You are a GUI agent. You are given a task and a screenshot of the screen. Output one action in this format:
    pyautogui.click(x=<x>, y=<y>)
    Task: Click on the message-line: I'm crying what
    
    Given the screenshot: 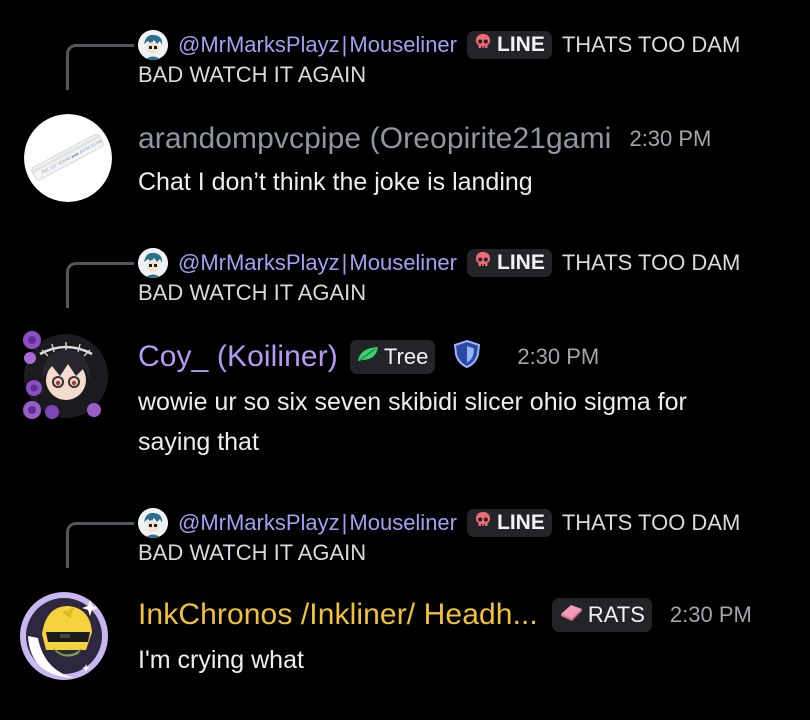 What is the action you would take?
    pyautogui.click(x=221, y=660)
    